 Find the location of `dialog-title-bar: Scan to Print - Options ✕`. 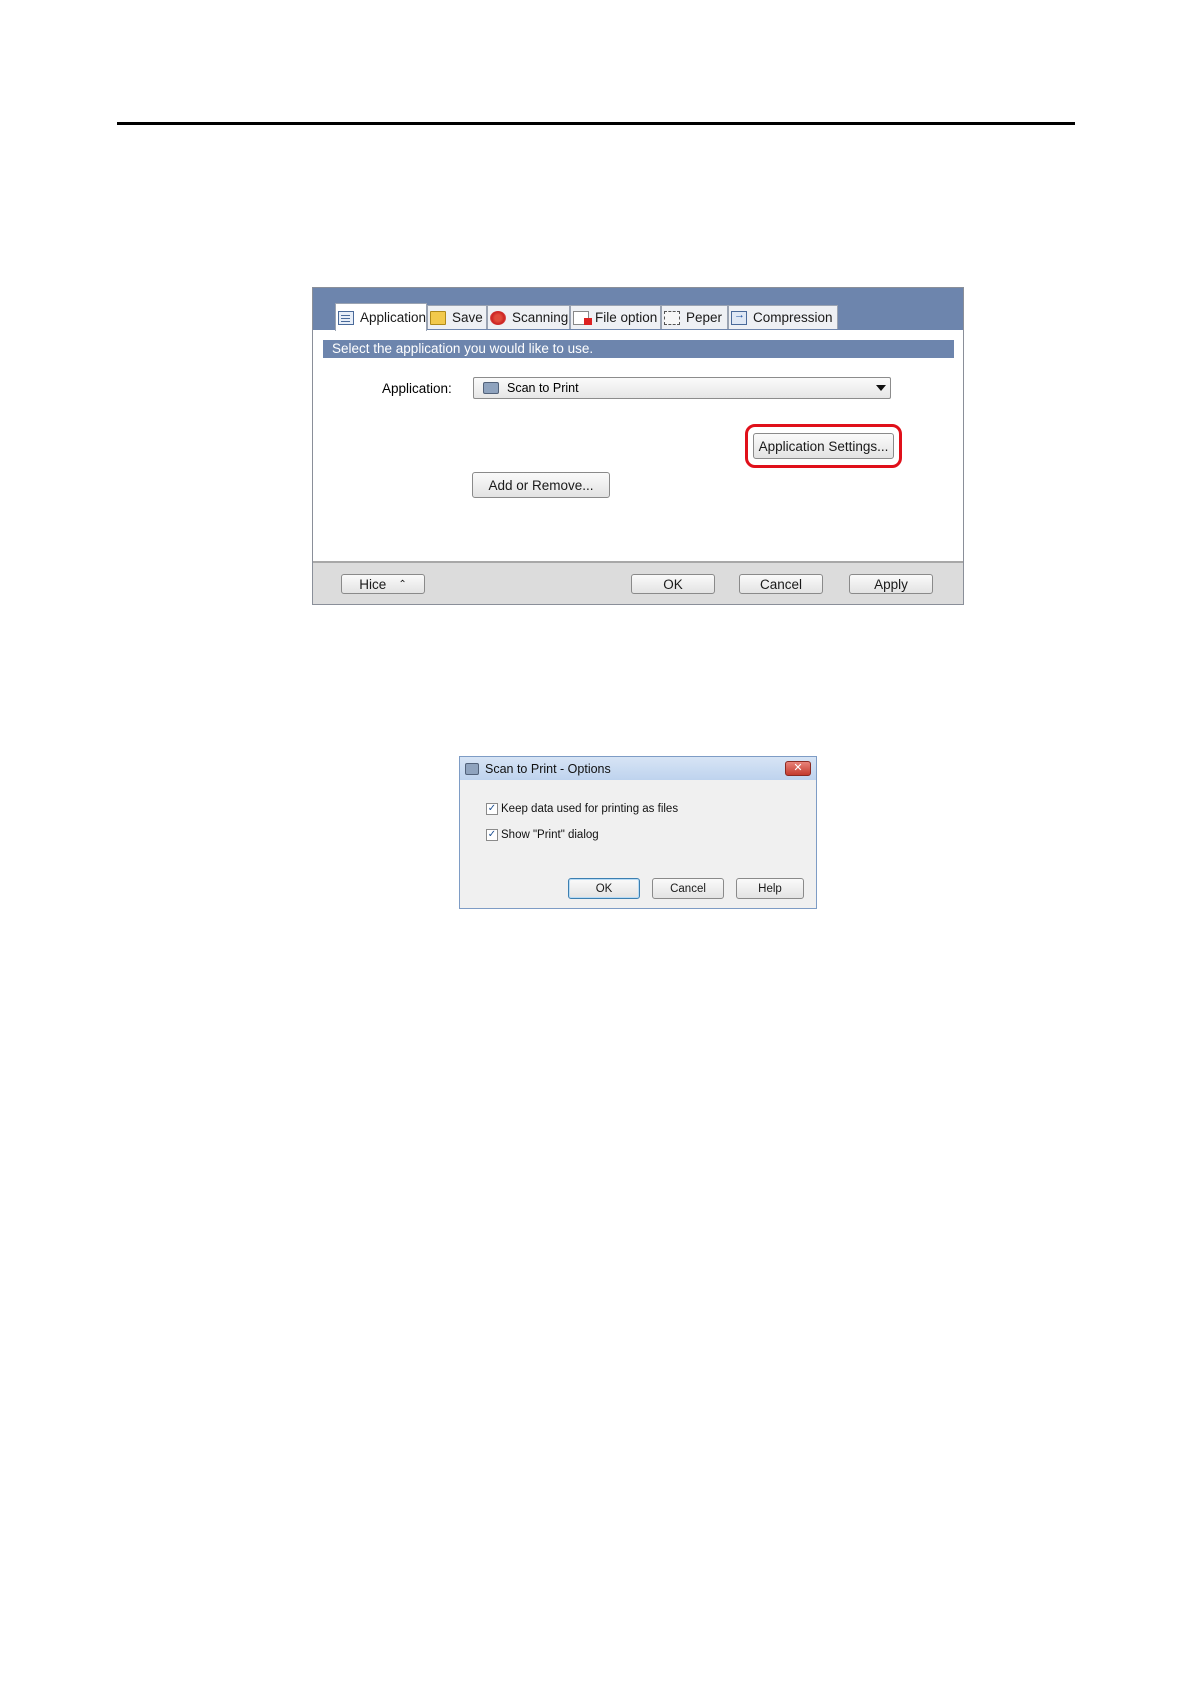

dialog-title-bar: Scan to Print - Options ✕ is located at coordinates (638, 768).